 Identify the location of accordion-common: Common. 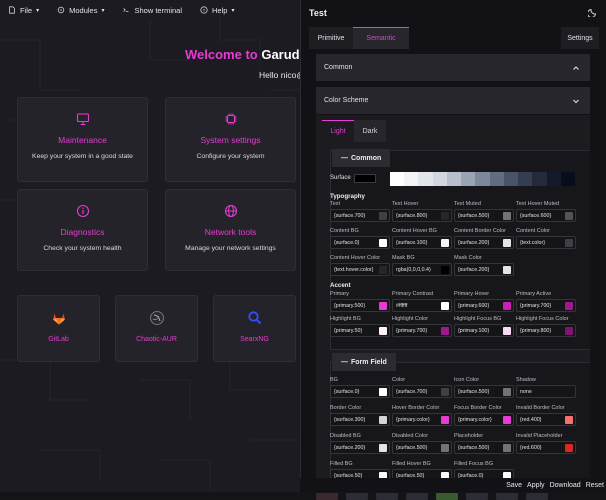
(453, 67).